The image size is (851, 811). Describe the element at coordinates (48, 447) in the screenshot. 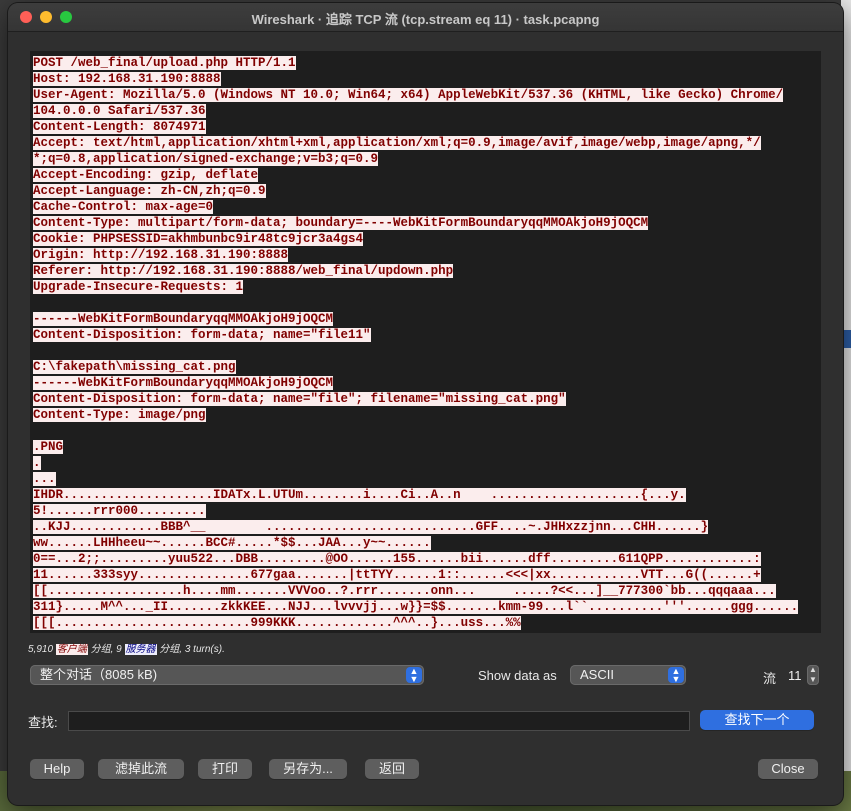

I see `stream-line-text: .PNG` at that location.